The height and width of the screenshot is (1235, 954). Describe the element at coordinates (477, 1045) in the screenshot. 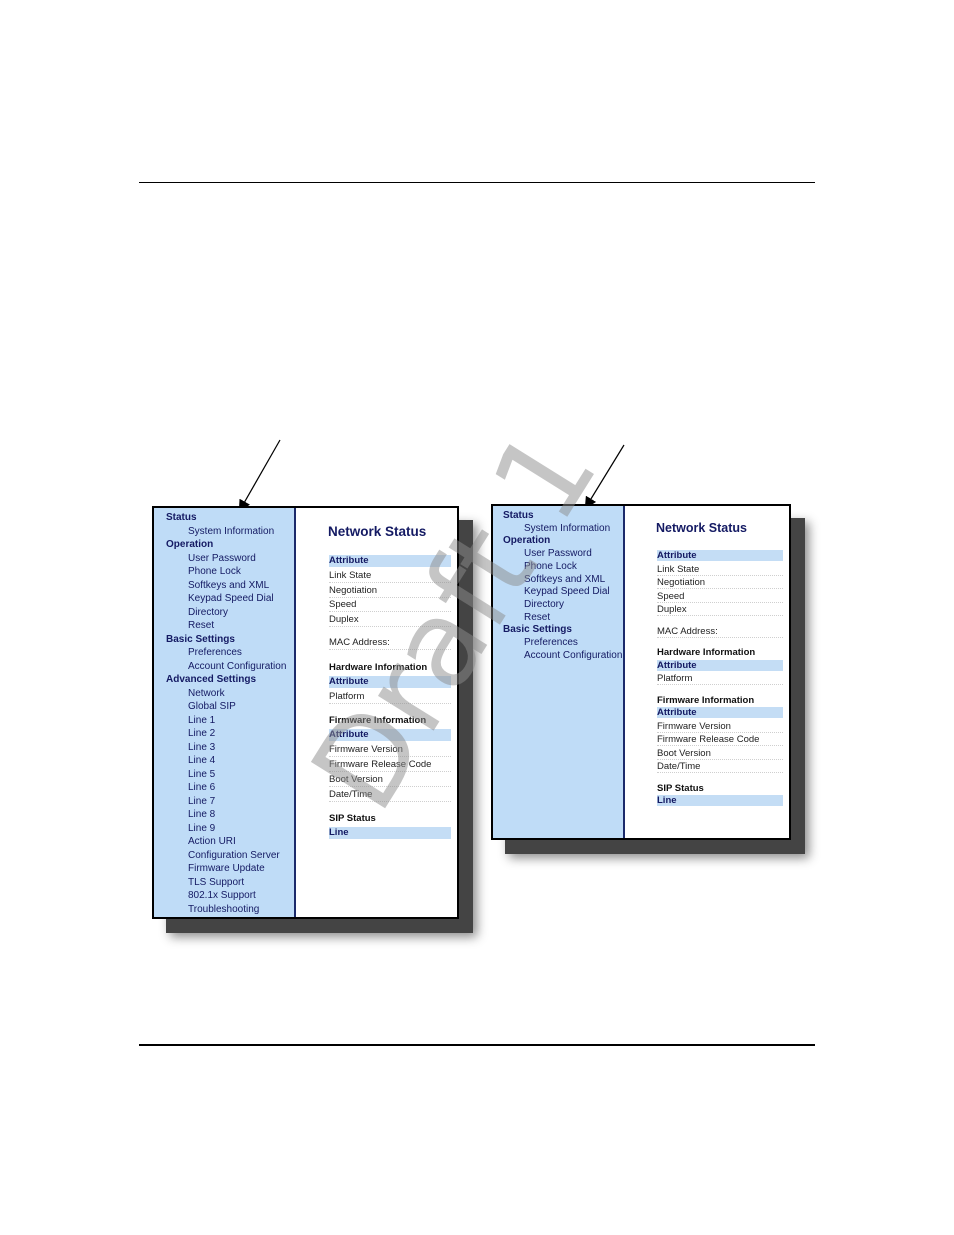

I see `footer-rule` at that location.